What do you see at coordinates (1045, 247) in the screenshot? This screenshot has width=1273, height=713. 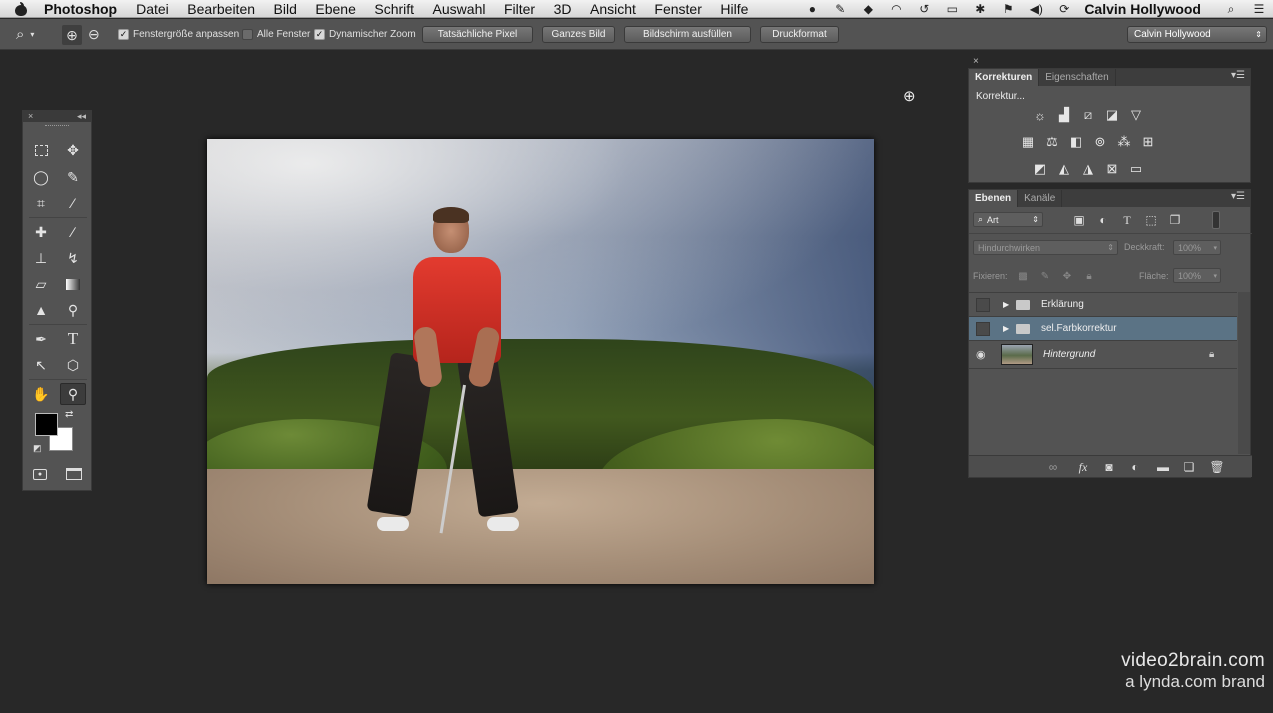 I see `blend-mode-select: Hindurchwirken ⇕` at bounding box center [1045, 247].